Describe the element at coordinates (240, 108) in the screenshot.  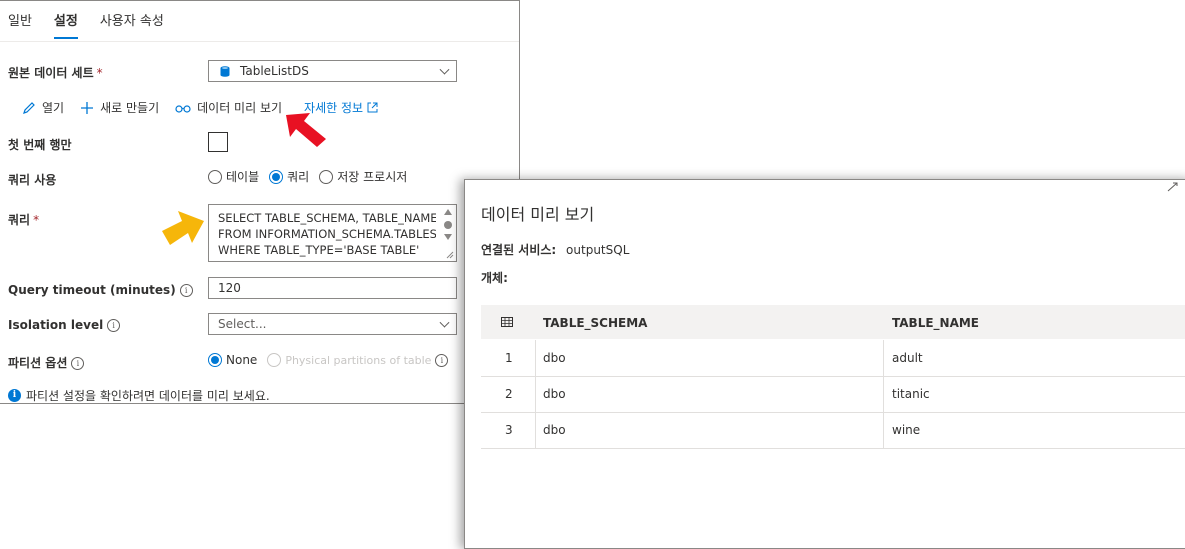
I see `preview-data-label: 데이터 미리 보기` at that location.